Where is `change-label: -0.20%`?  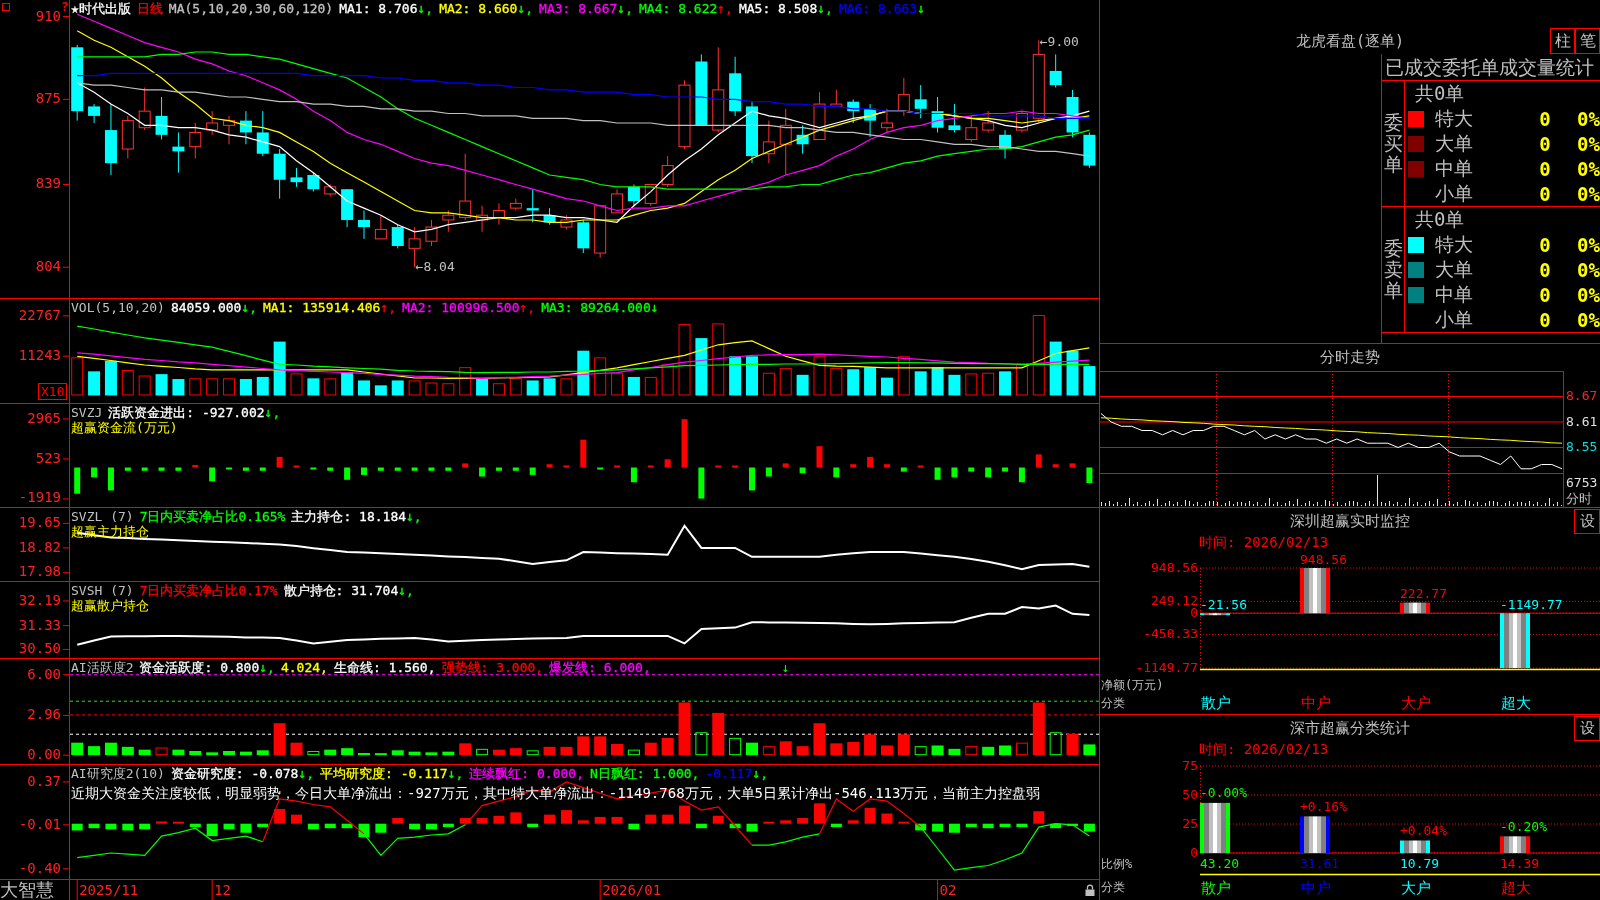 change-label: -0.20% is located at coordinates (1523, 826).